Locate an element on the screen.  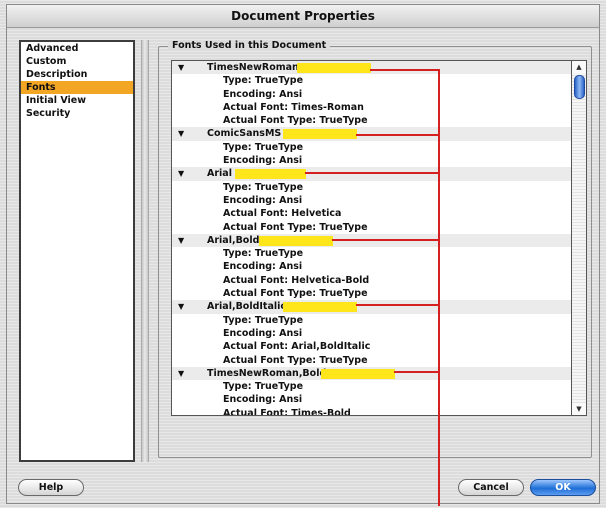
sidebar-item-advanced: Advanced is located at coordinates (77, 48).